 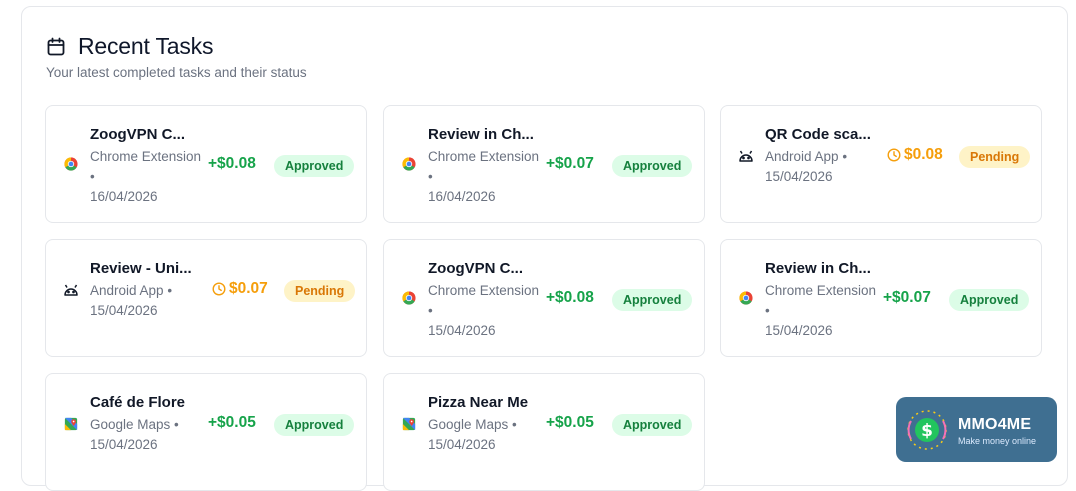 What do you see at coordinates (995, 424) in the screenshot?
I see `logo-brand: MMO4ME` at bounding box center [995, 424].